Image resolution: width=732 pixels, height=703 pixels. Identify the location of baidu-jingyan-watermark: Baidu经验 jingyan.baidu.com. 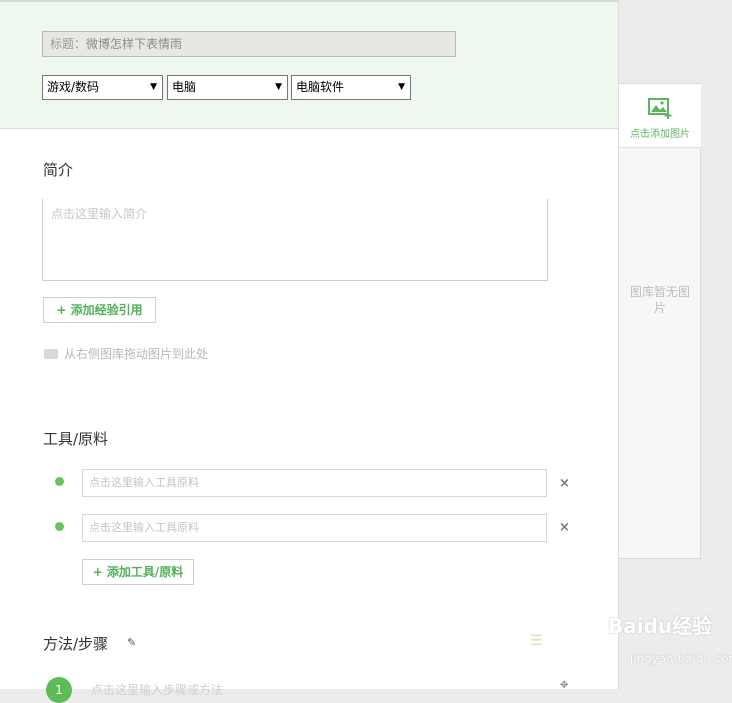
(670, 637).